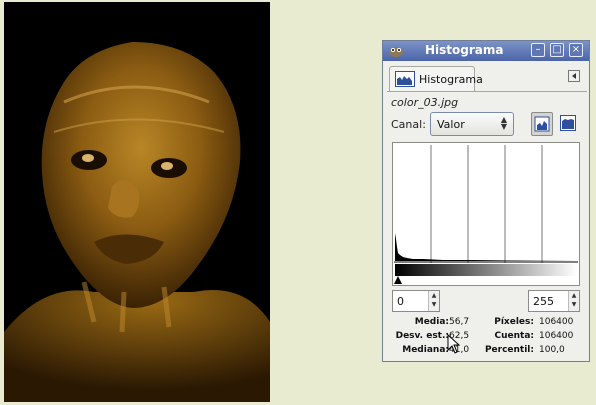 Image resolution: width=596 pixels, height=405 pixels. What do you see at coordinates (451, 79) in the screenshot?
I see `tab-label: Histograma` at bounding box center [451, 79].